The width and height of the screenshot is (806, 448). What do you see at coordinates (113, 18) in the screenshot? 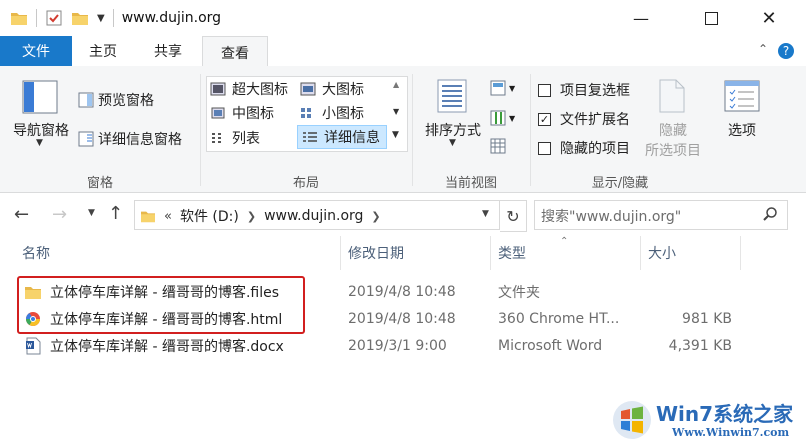
I see `separator` at bounding box center [113, 18].